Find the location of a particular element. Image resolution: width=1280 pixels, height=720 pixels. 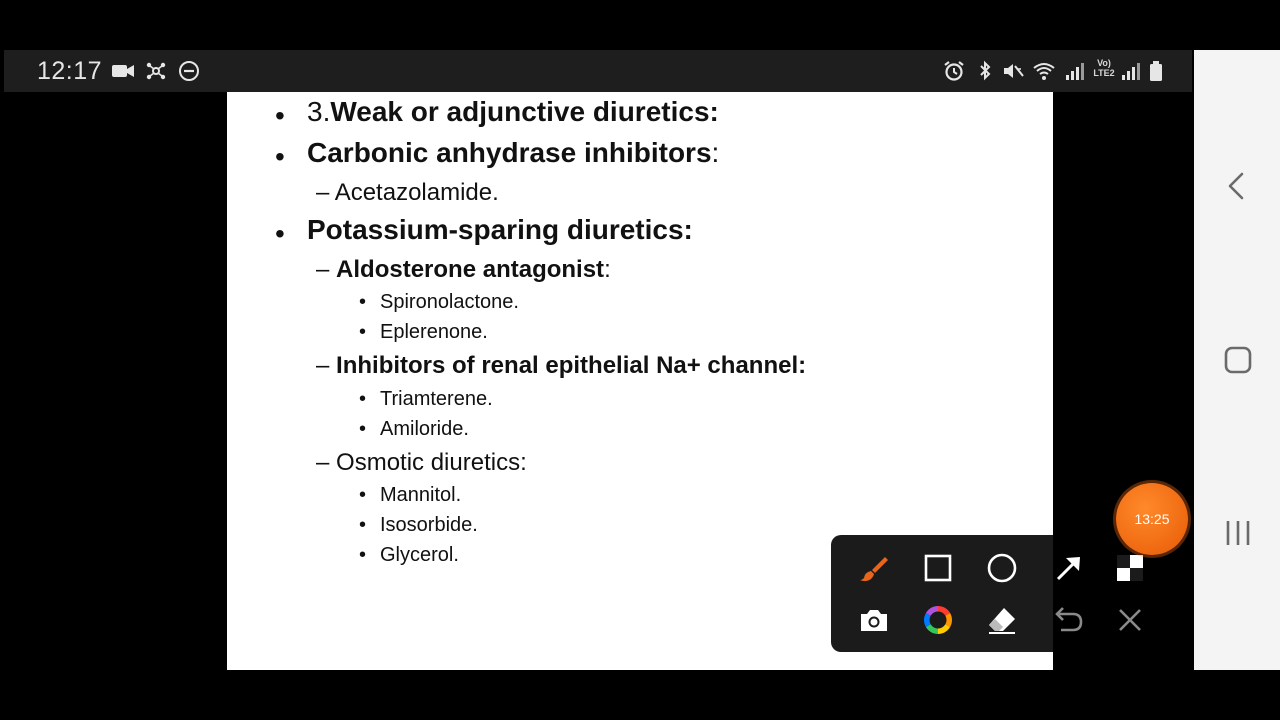

navigation-bar is located at coordinates (1237, 360).